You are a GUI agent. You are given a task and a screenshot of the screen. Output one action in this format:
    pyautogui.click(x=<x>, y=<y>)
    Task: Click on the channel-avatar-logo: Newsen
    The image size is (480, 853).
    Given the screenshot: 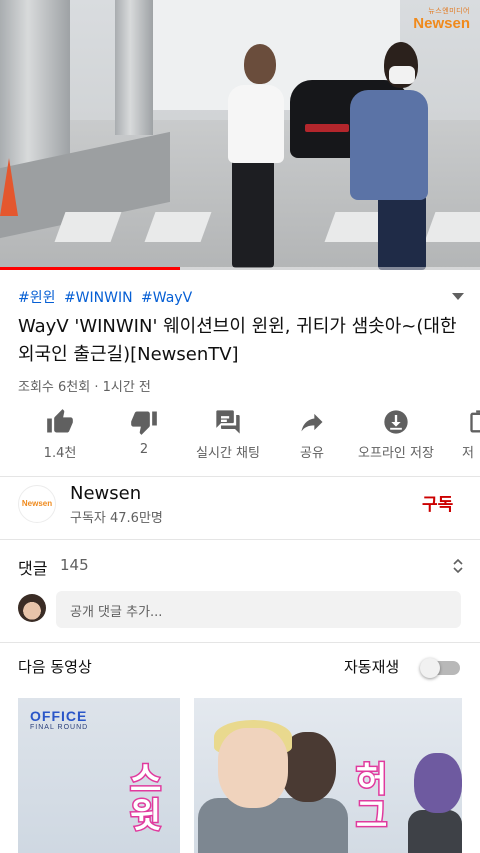 What is the action you would take?
    pyautogui.click(x=37, y=503)
    